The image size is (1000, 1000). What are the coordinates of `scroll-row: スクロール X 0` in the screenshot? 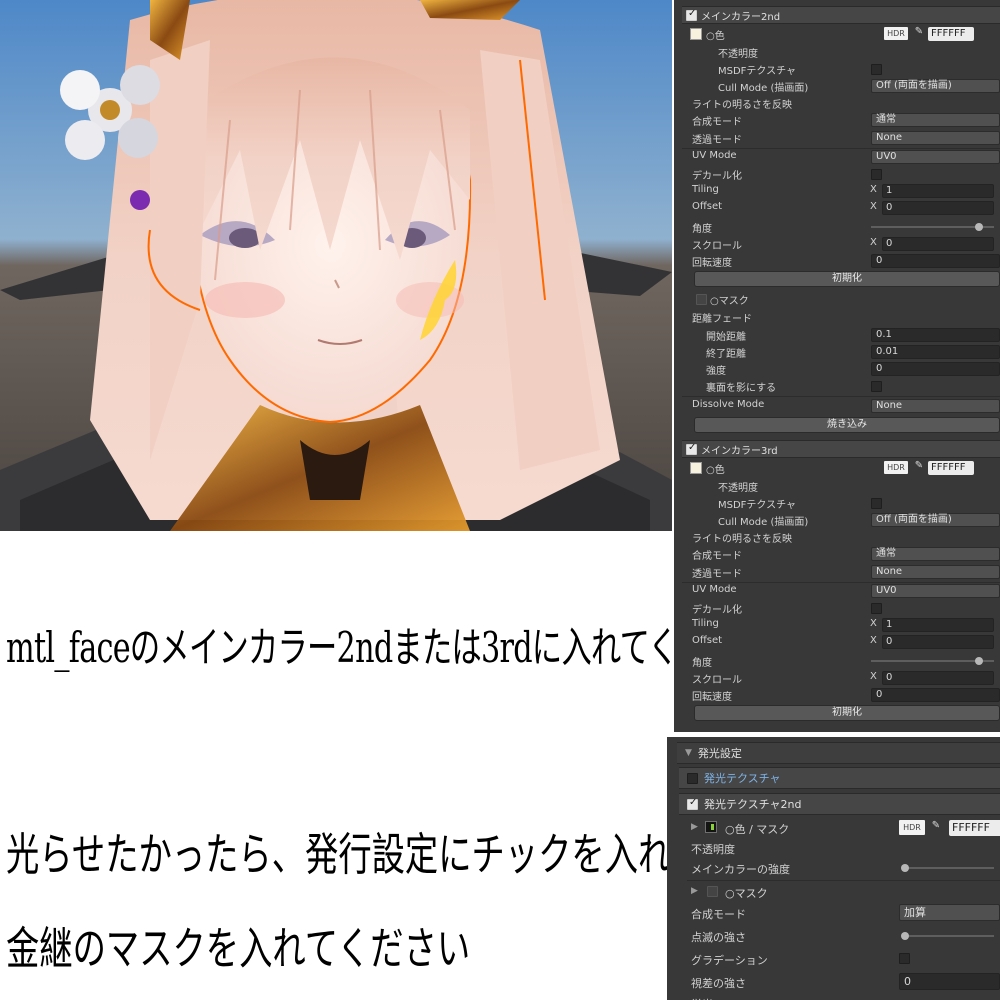 It's located at (846, 244).